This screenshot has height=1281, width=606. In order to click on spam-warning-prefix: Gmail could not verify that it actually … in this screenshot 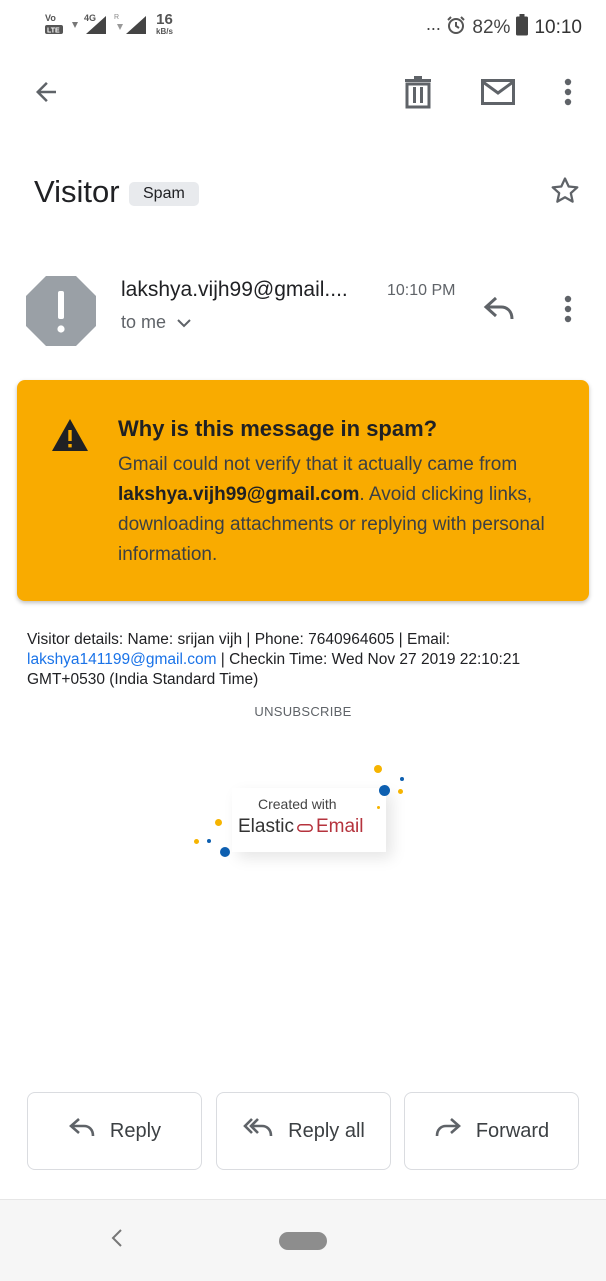, I will do `click(318, 464)`.